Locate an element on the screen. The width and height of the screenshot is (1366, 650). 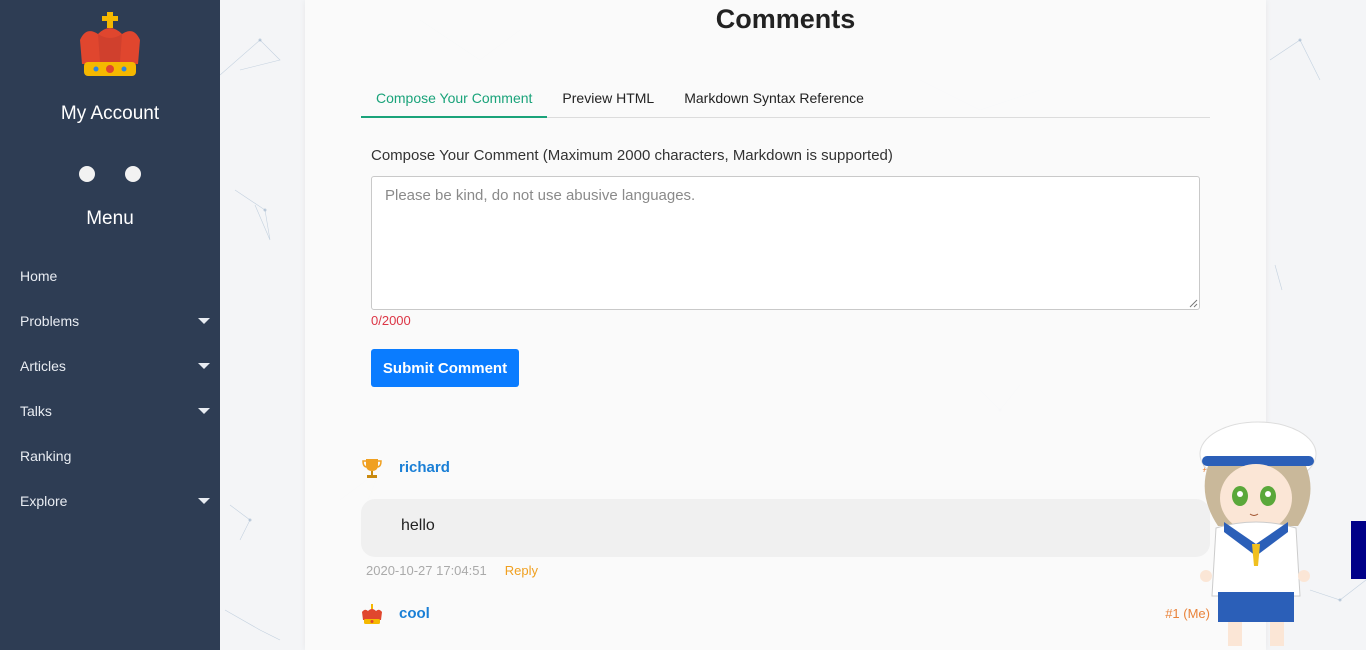
tab-preview-html: Preview HTML is located at coordinates (608, 99).